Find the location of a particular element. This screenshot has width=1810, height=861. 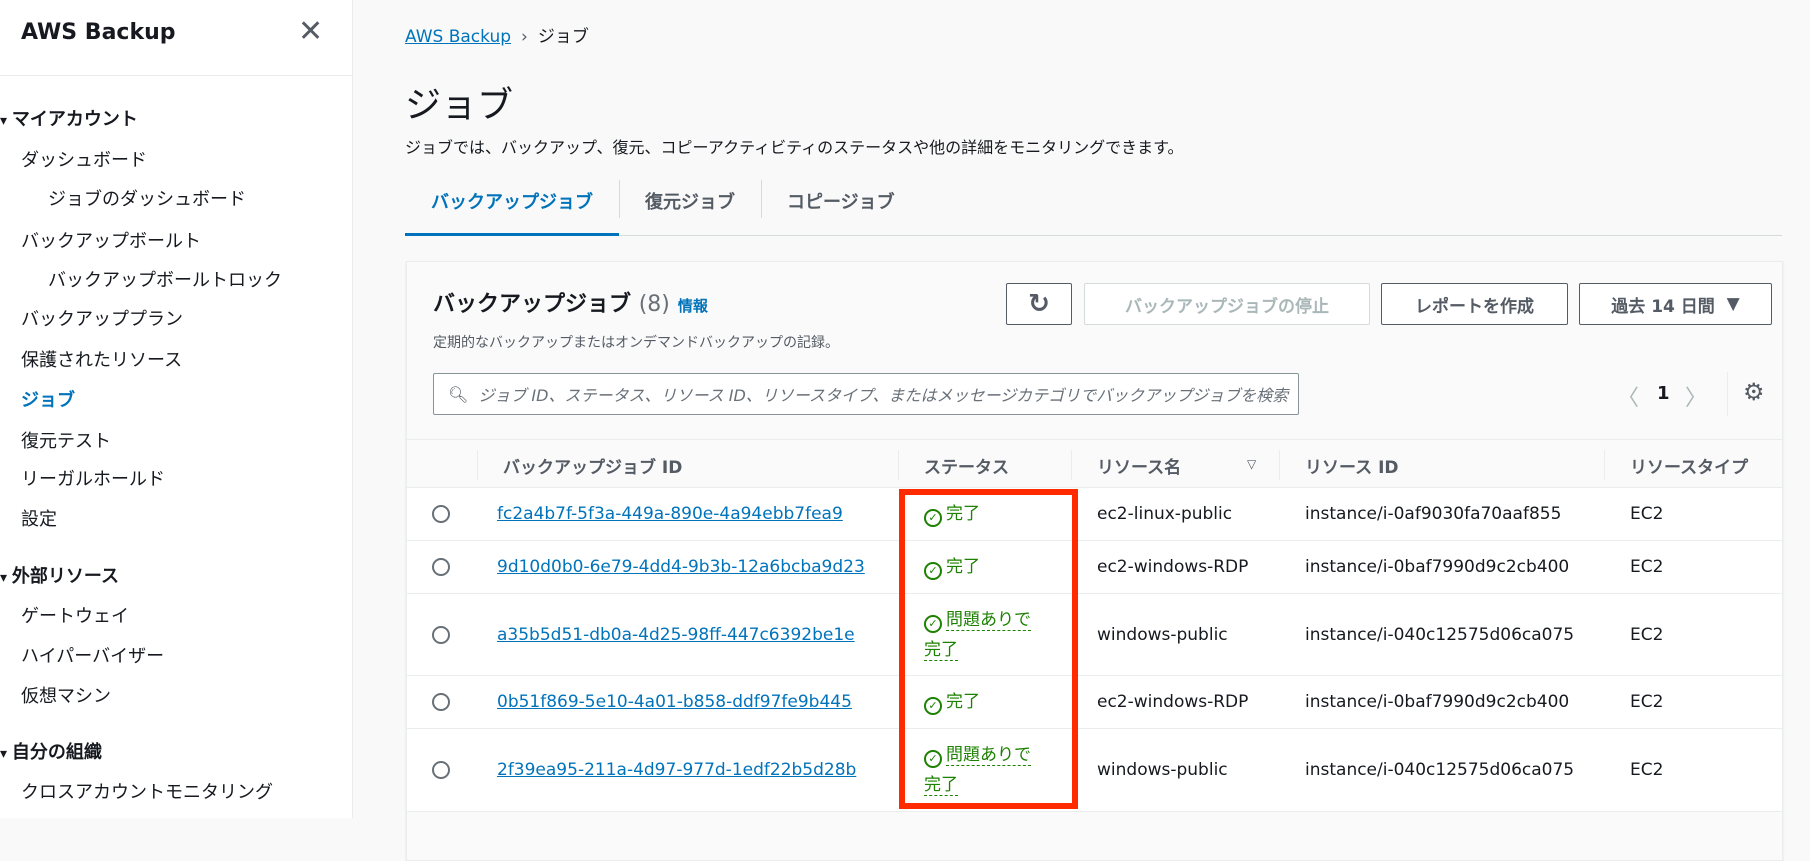

column-header-resource-id: リソース ID is located at coordinates (1352, 465).